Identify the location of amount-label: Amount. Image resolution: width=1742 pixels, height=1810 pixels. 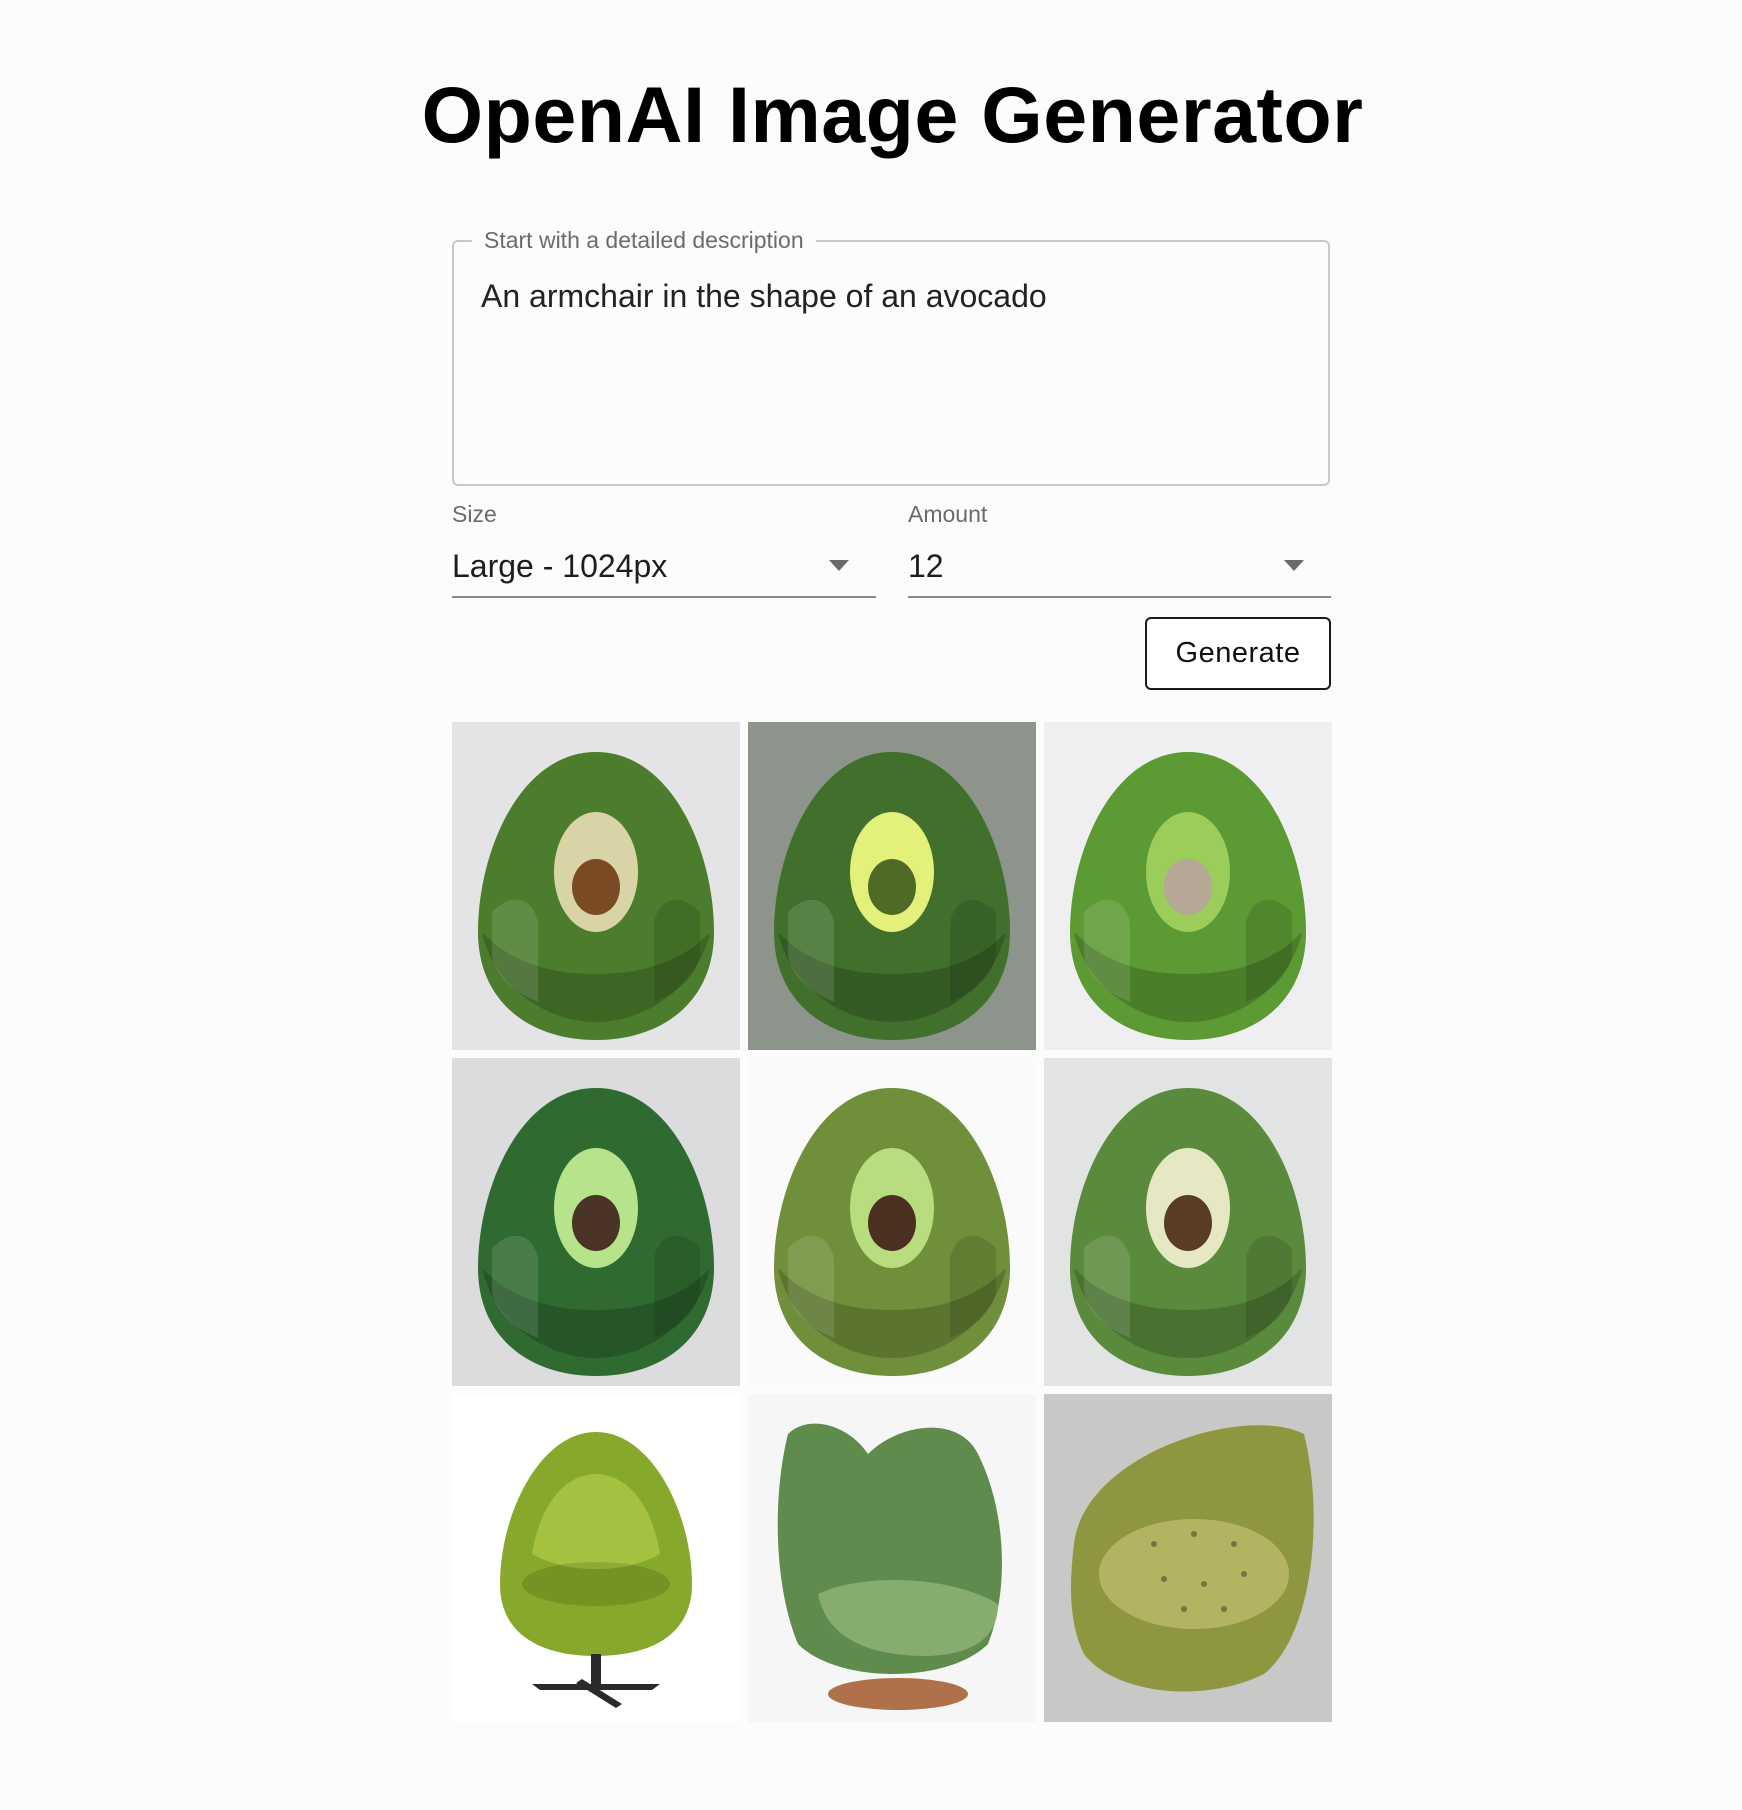
(948, 514).